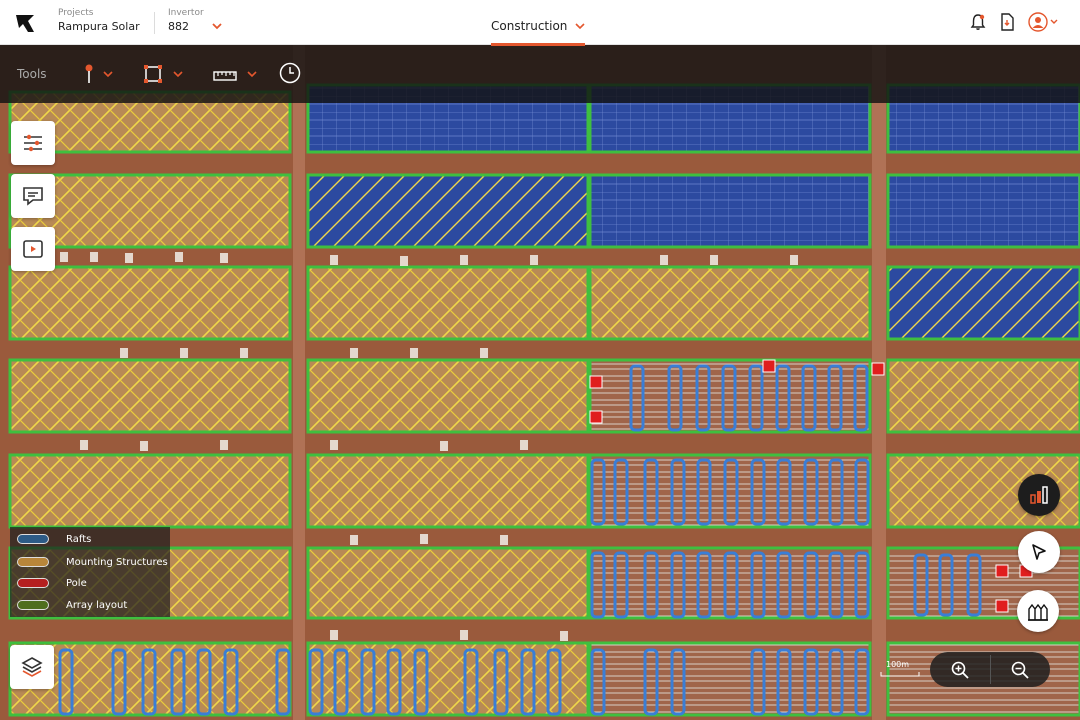 Image resolution: width=1080 pixels, height=720 pixels. Describe the element at coordinates (900, 674) in the screenshot. I see `scale-bar-icon` at that location.